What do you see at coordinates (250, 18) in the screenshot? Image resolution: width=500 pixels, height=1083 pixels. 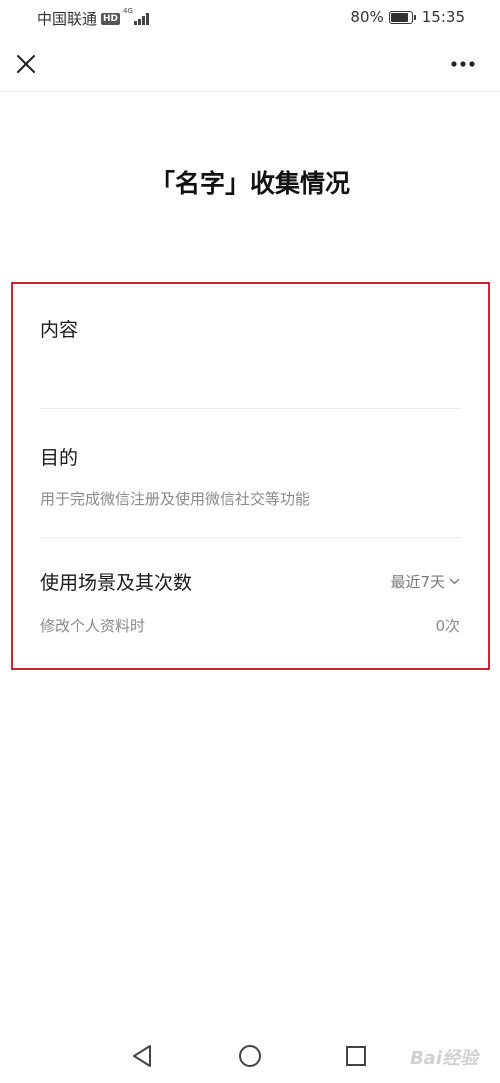 I see `status-bar: 中国联通 HD 4G 80% 15:35` at bounding box center [250, 18].